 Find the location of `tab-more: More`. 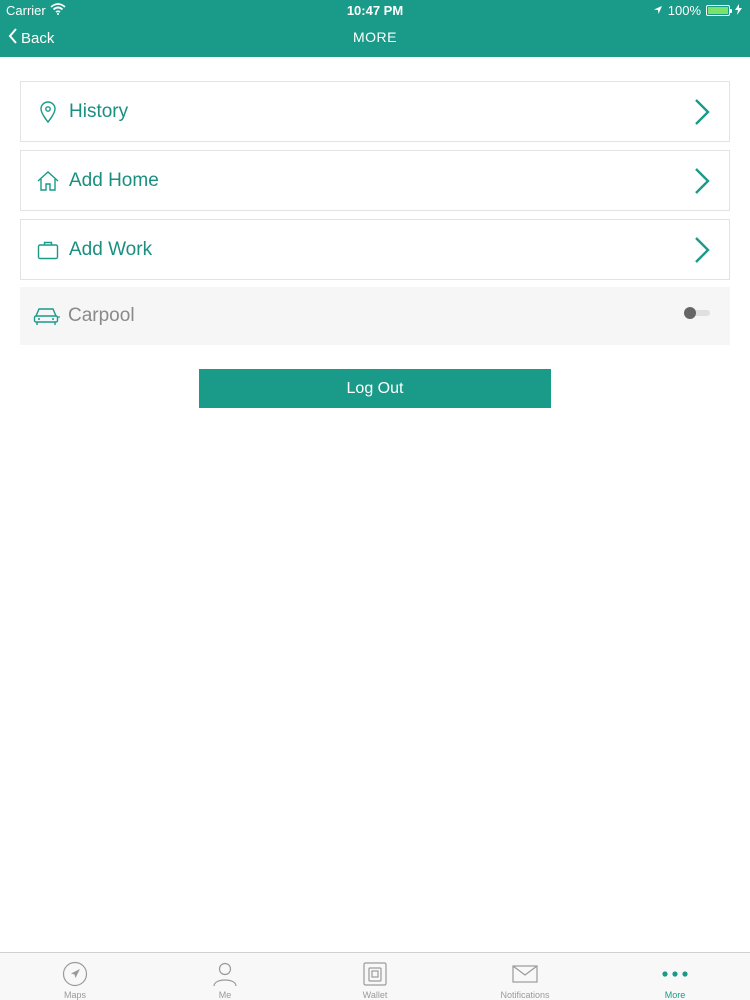

tab-more: More is located at coordinates (675, 976).